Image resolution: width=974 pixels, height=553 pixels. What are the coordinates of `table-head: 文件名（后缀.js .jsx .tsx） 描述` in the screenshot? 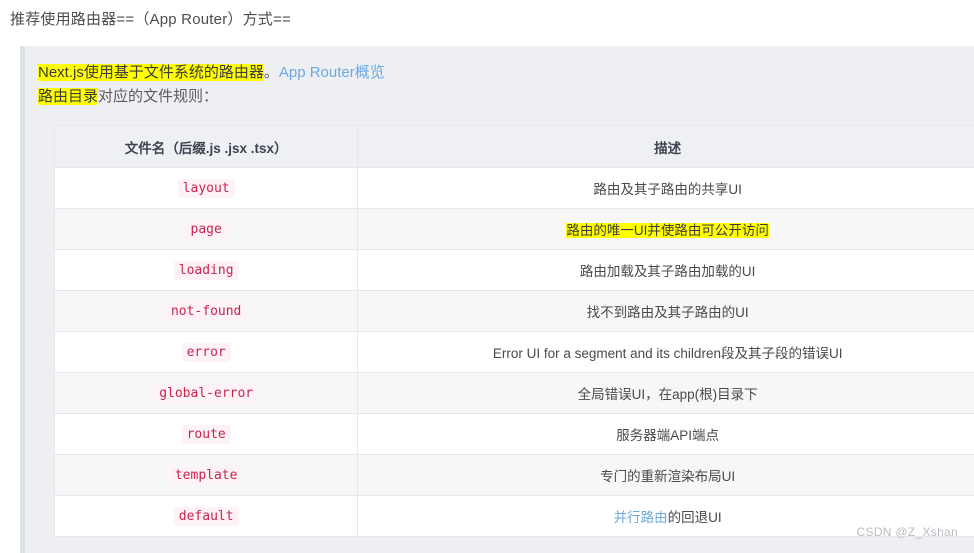 It's located at (513, 146).